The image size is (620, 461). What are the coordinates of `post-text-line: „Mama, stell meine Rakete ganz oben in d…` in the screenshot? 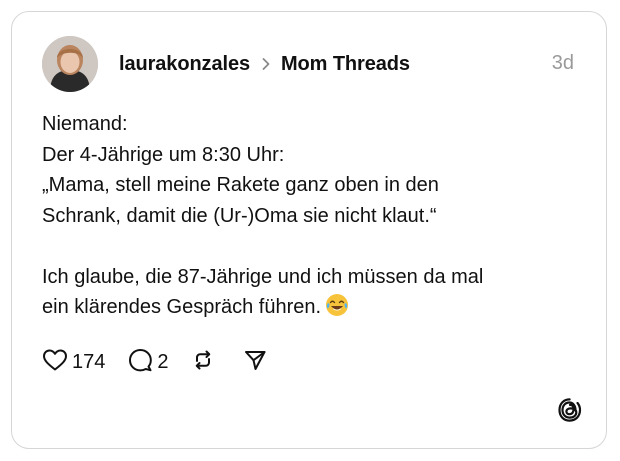 It's located at (240, 185).